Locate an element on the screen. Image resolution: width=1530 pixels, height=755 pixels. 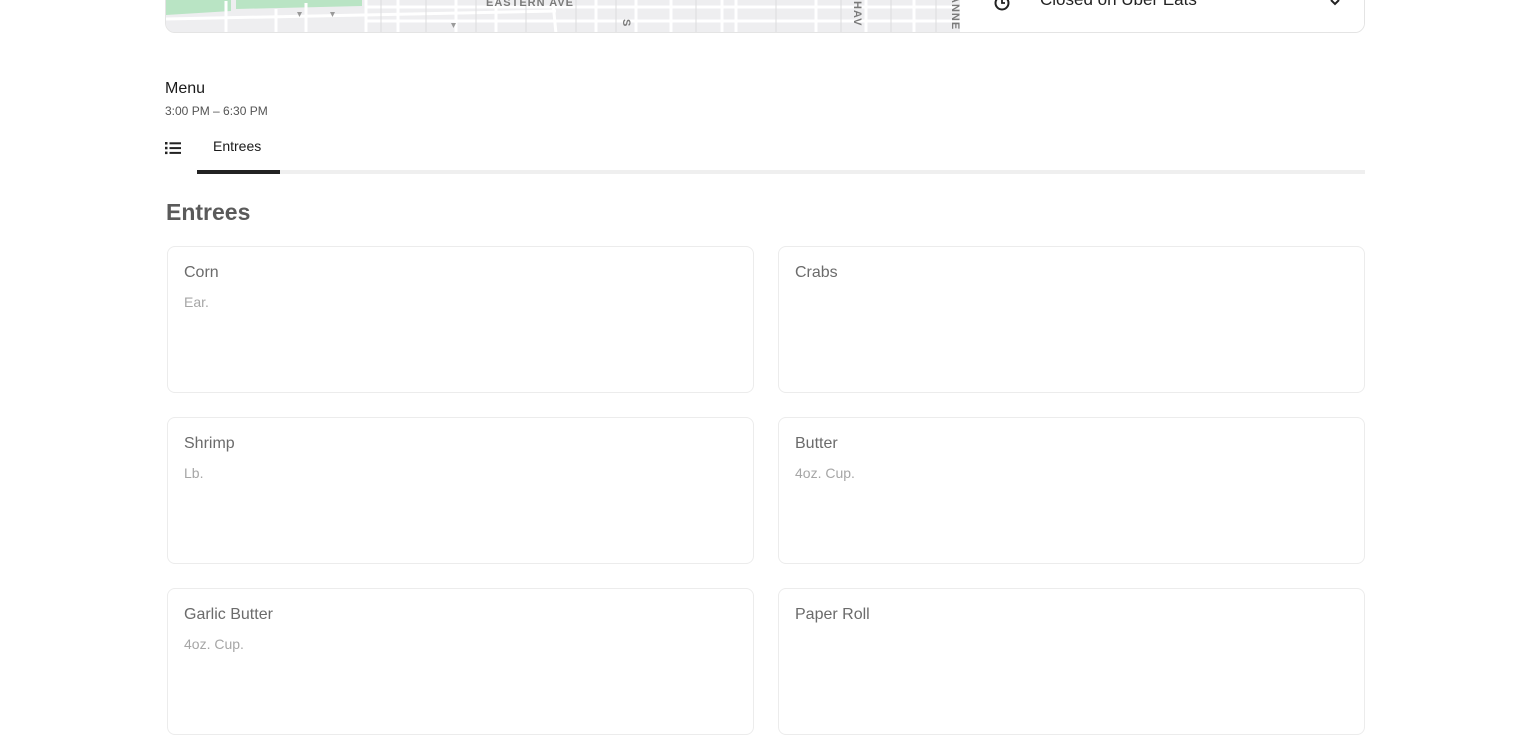
menu-item-card: Shrimp Lb. is located at coordinates (460, 490).